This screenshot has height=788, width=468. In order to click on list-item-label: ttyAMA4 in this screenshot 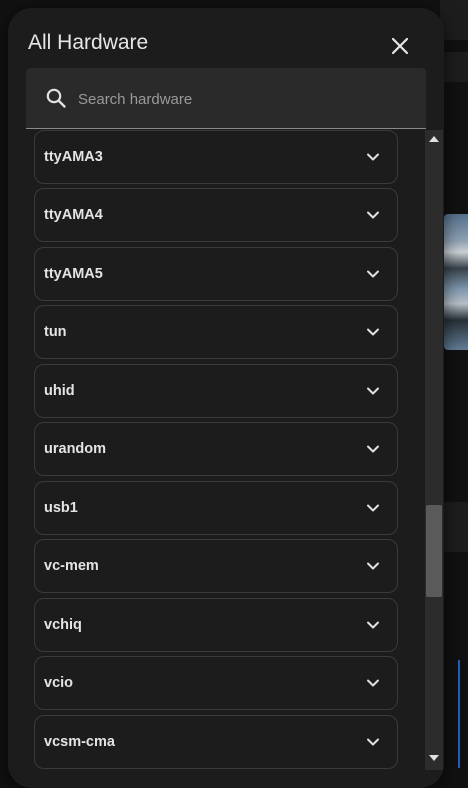, I will do `click(73, 215)`.